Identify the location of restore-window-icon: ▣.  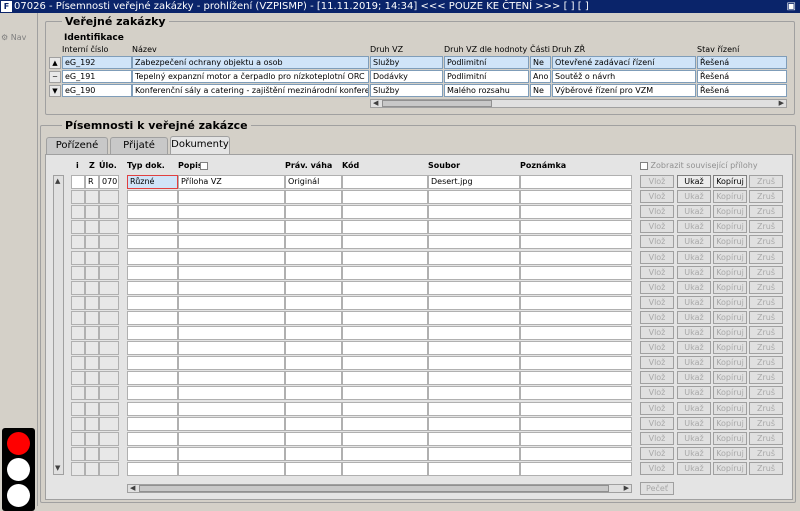
(791, 6).